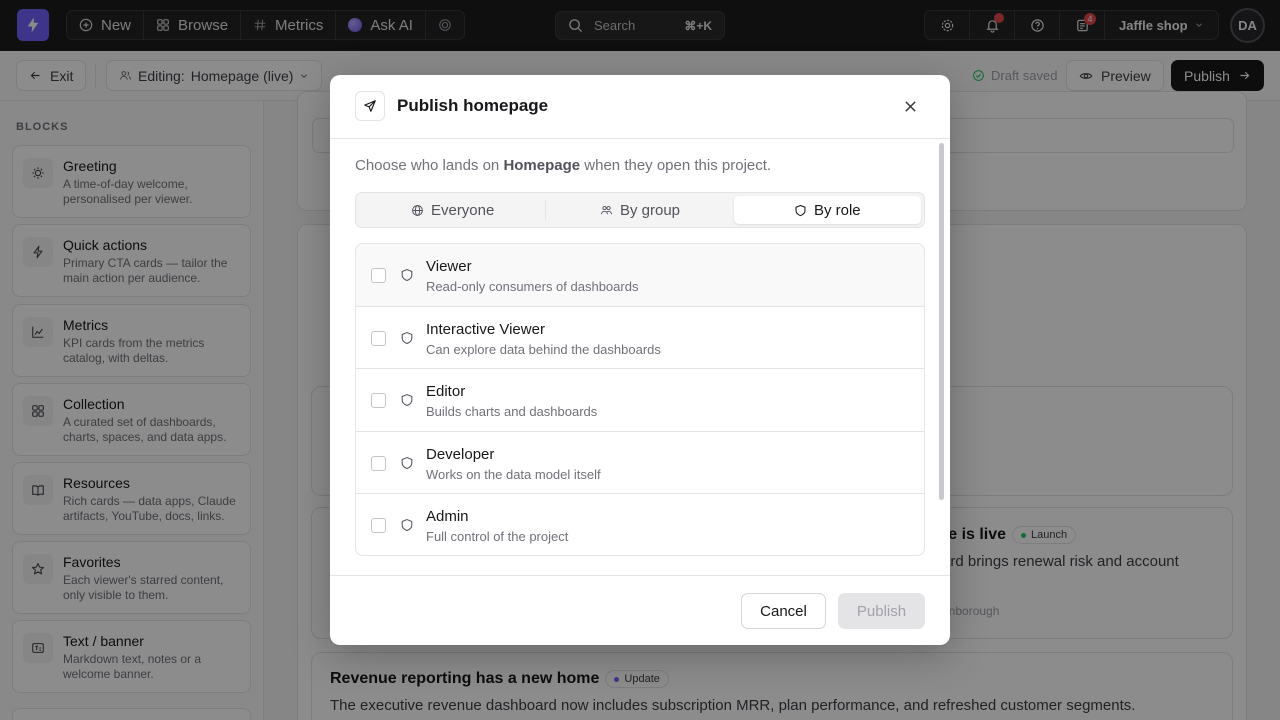 This screenshot has width=1280, height=720. I want to click on publish-button: Publish, so click(881, 611).